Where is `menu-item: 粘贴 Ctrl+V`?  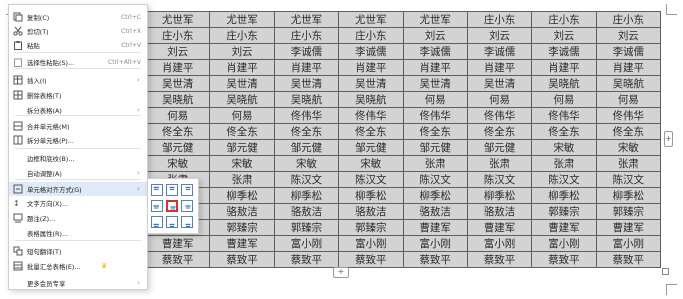 menu-item: 粘贴 Ctrl+V is located at coordinates (78, 45).